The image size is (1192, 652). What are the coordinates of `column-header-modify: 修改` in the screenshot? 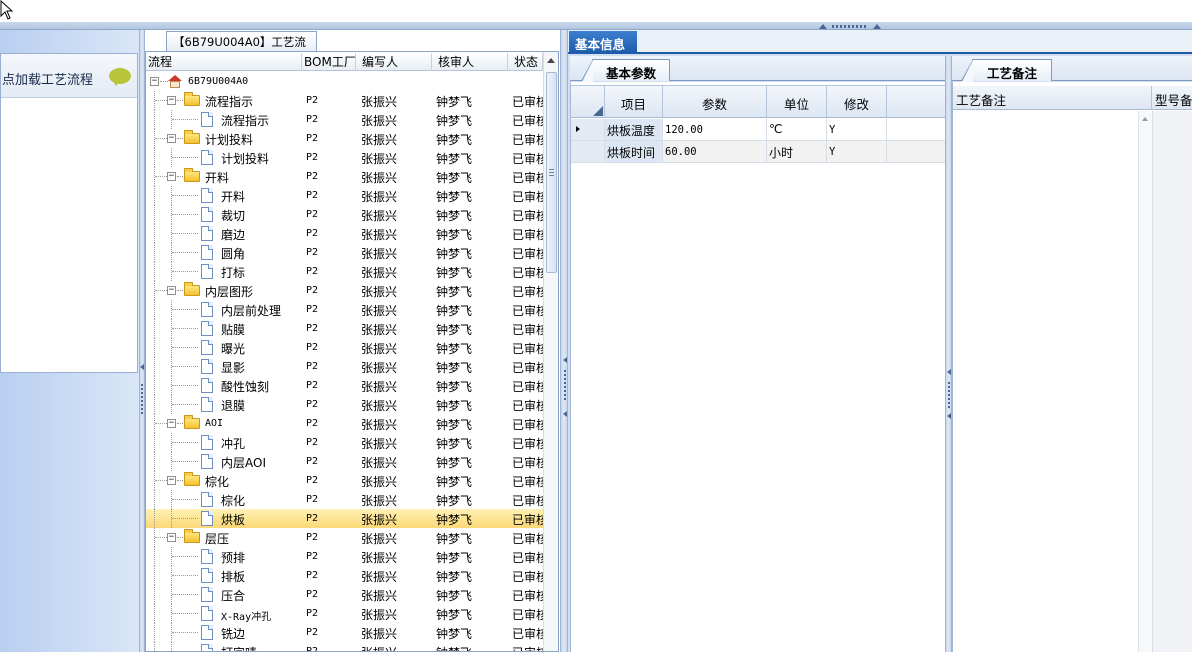 It's located at (857, 102).